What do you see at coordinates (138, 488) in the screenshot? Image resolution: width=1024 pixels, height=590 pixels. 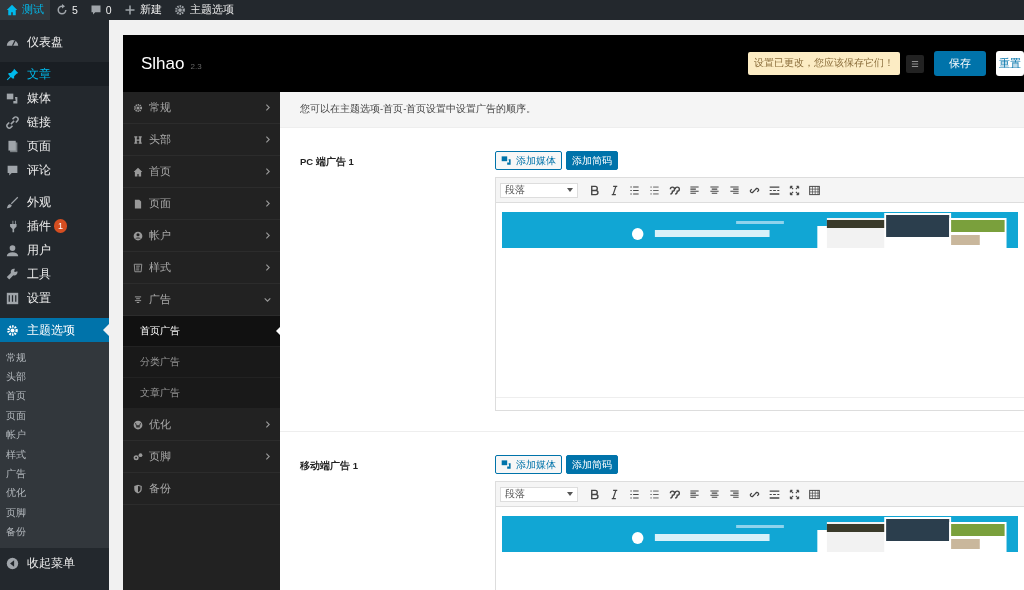 I see `shield-icon` at bounding box center [138, 488].